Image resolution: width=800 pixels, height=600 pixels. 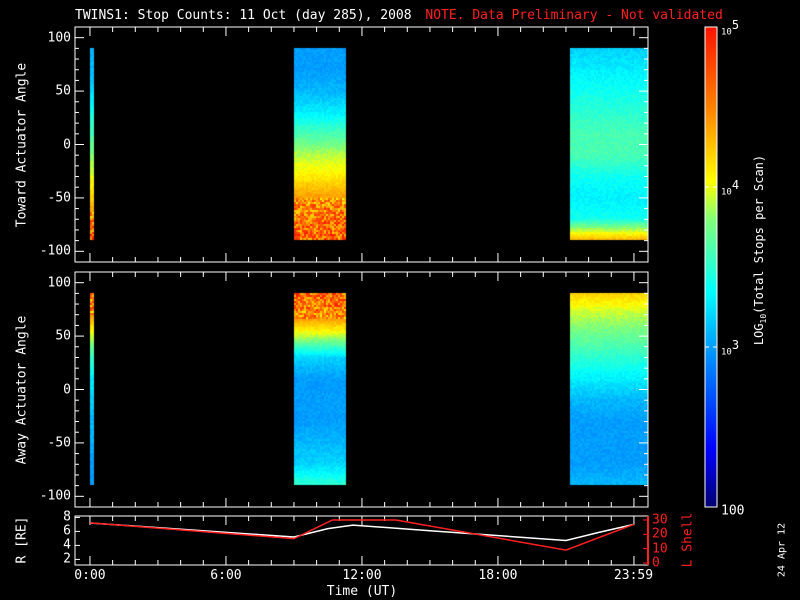 I want to click on r-series-line, so click(x=362, y=532).